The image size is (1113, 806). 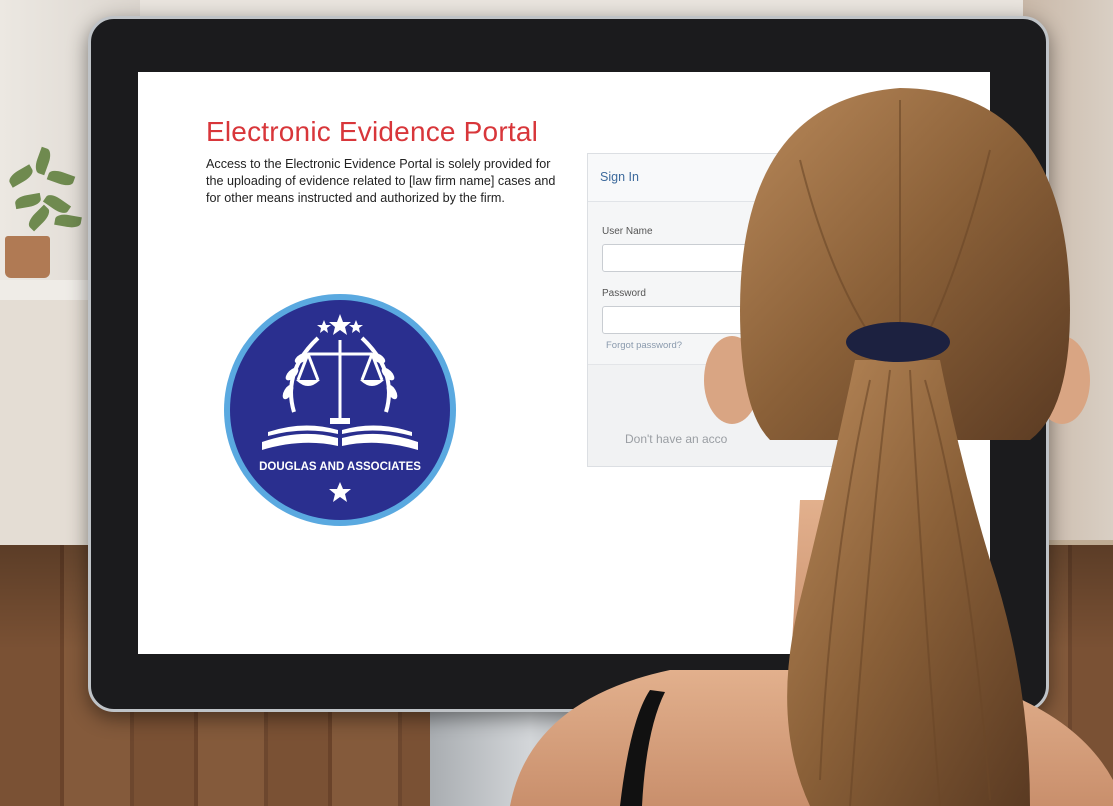 I want to click on background-cabinet, so click(x=46, y=425).